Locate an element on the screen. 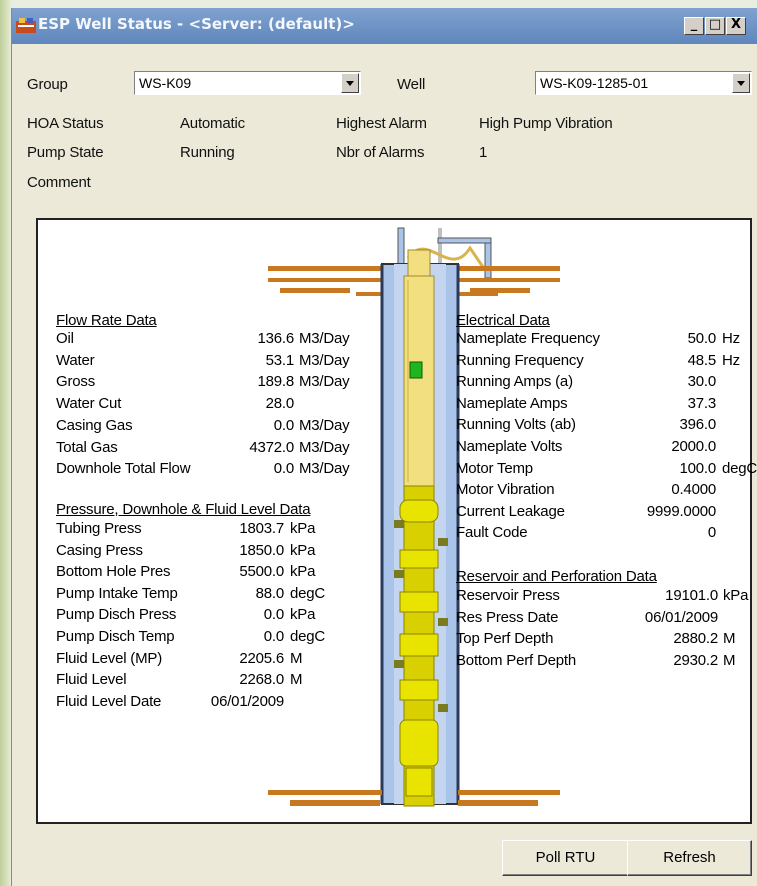 This screenshot has width=757, height=886. pressure-row-value: 2205.6 is located at coordinates (261, 658).